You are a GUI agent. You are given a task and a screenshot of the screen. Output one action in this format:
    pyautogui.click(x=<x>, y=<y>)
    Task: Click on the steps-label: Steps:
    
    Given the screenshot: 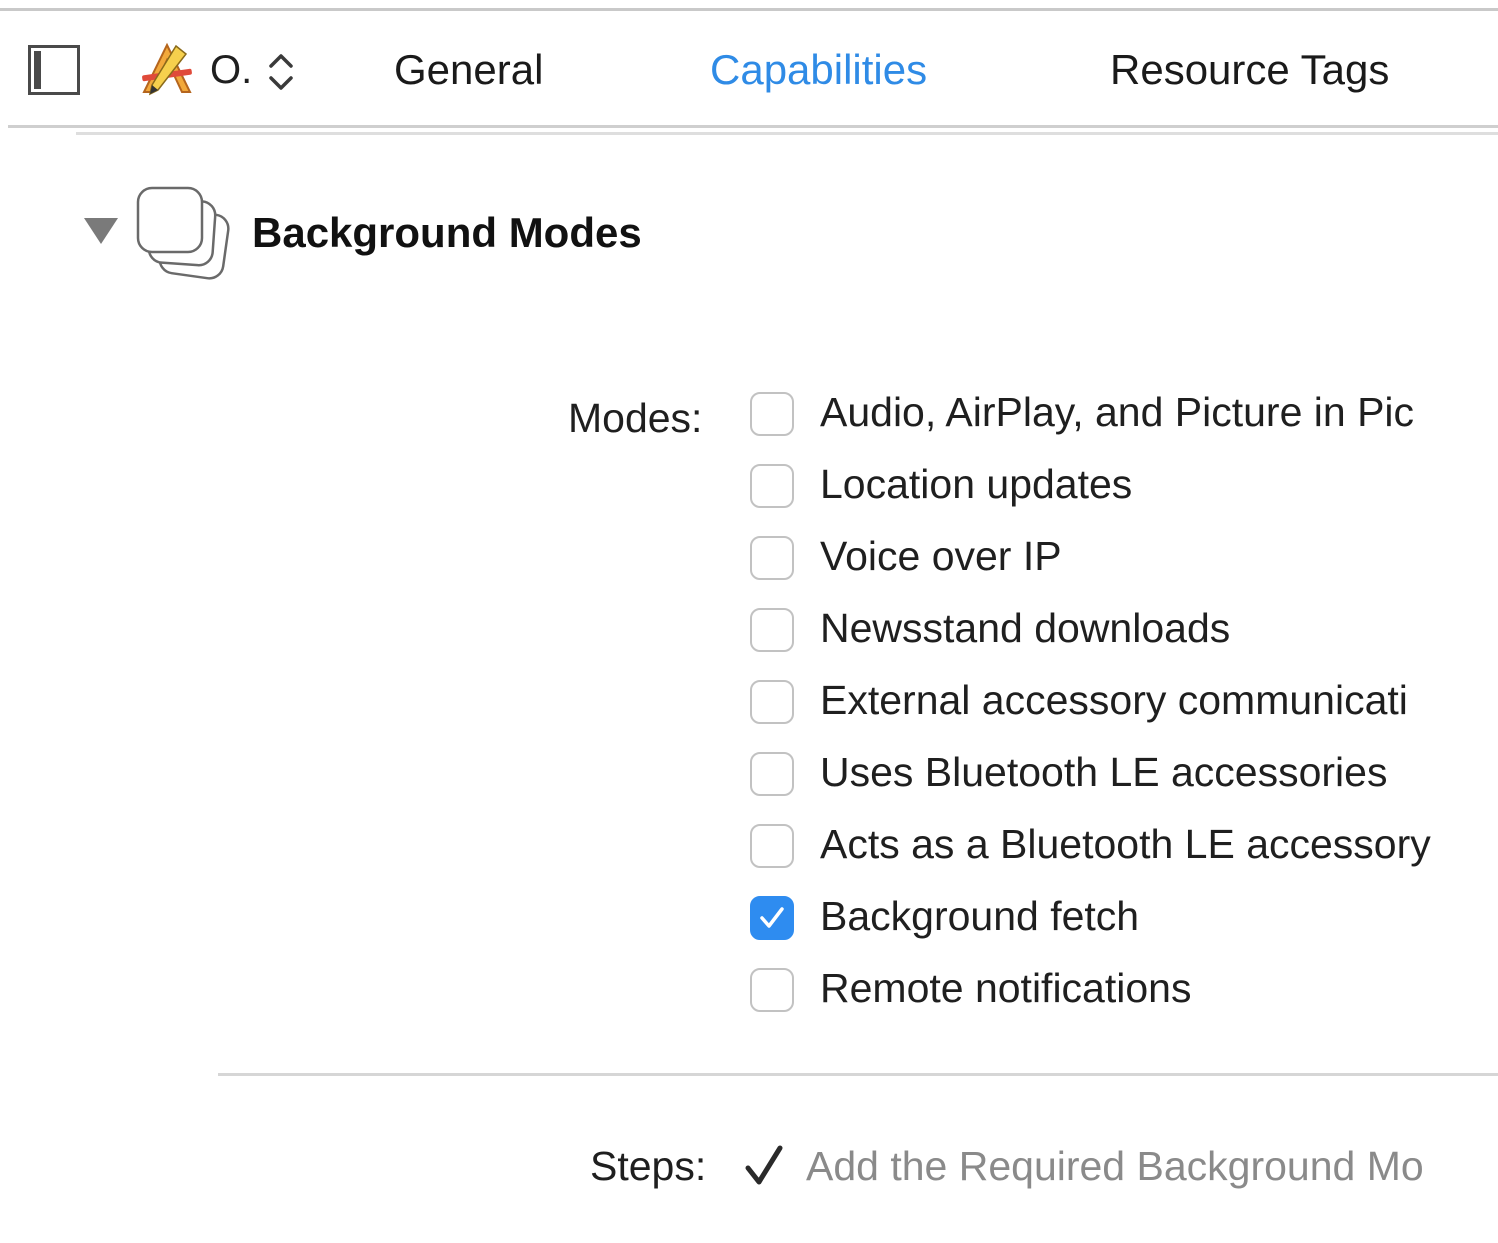 What is the action you would take?
    pyautogui.click(x=648, y=1166)
    